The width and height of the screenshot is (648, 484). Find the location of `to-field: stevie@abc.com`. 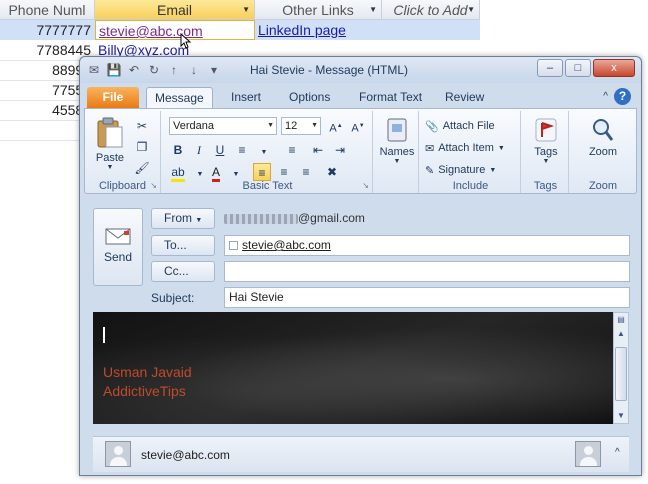

to-field: stevie@abc.com is located at coordinates (427, 245).